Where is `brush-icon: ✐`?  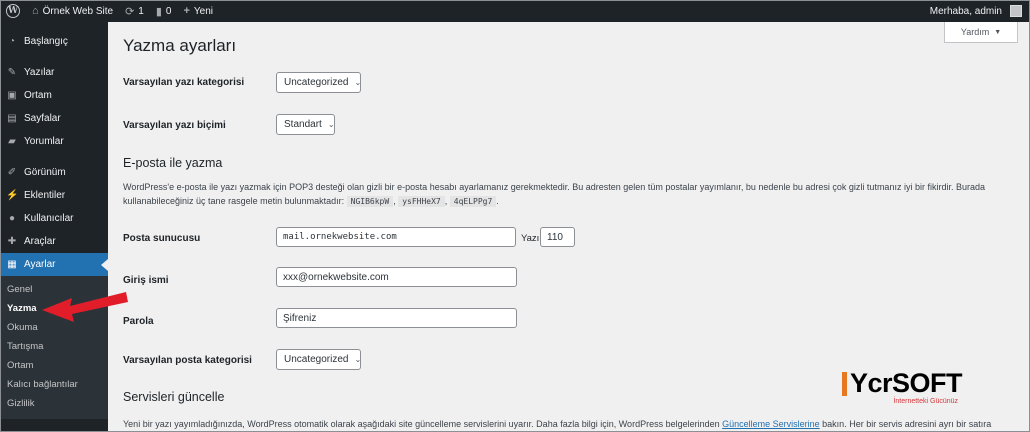 brush-icon: ✐ is located at coordinates (12, 172).